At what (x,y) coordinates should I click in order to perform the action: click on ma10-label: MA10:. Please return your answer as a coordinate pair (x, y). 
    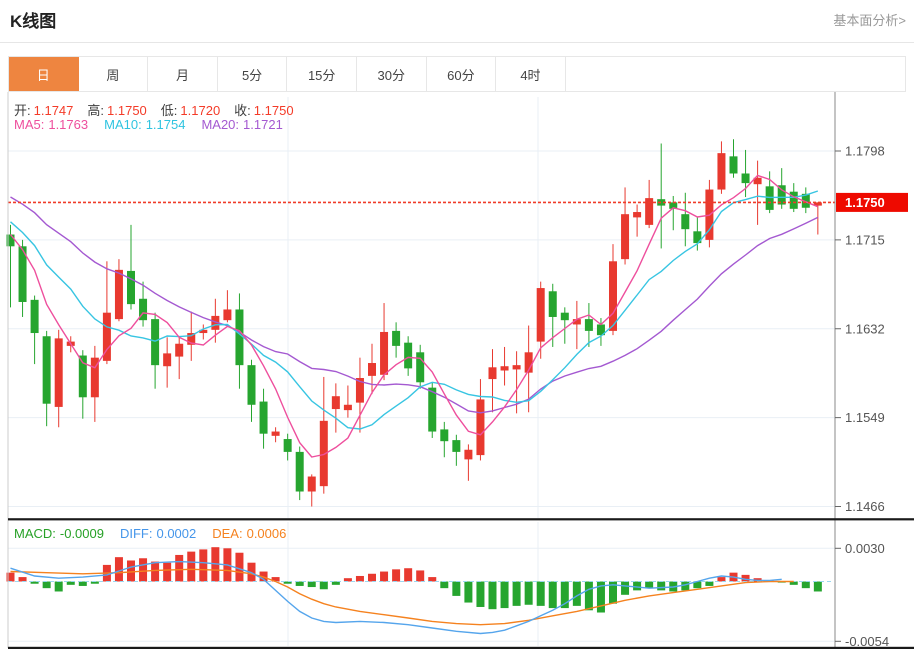
    Looking at the image, I should click on (123, 124).